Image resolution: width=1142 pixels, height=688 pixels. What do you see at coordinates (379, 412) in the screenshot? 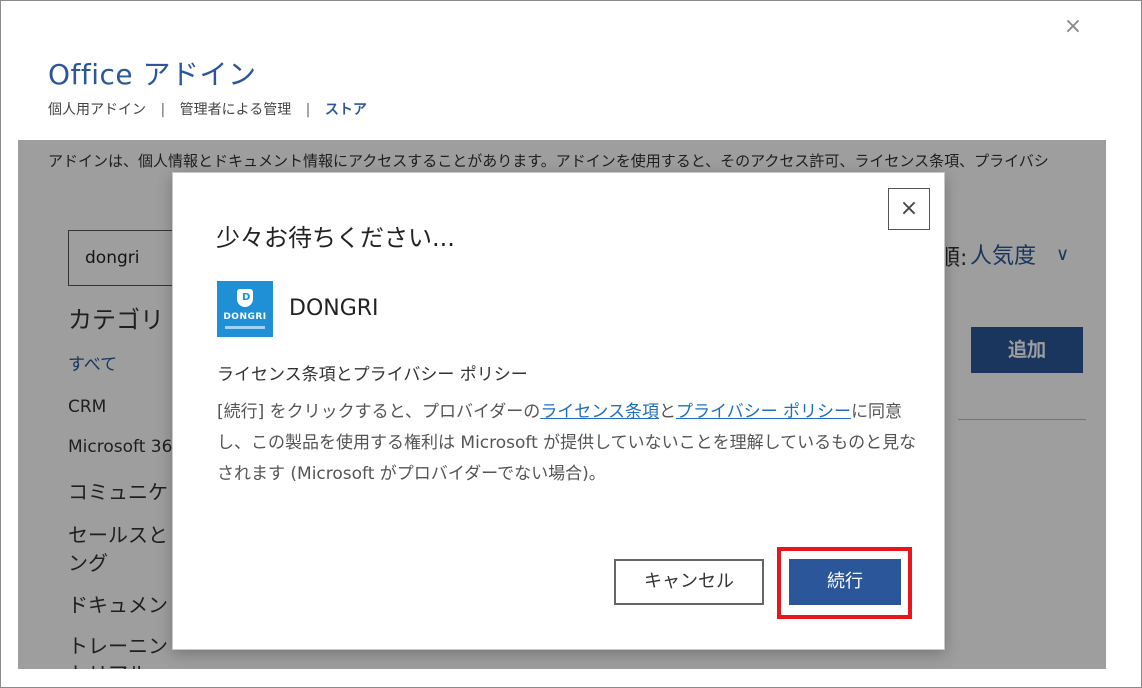
I see `terms-text-part1: [続行] をクリックすると、プロバイダーの` at bounding box center [379, 412].